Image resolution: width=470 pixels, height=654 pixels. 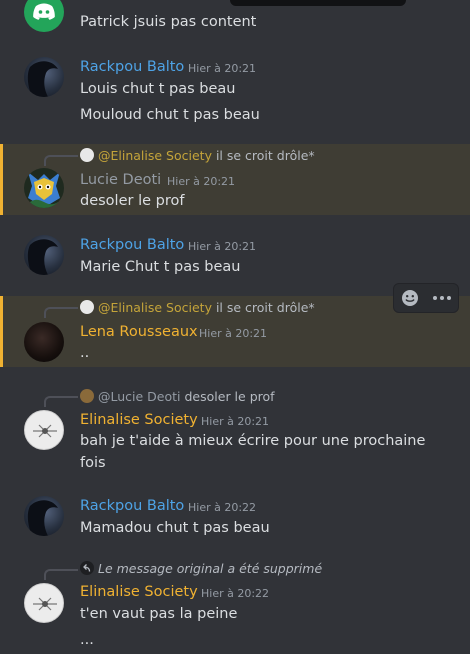 I want to click on message-text: Mamadou chut t pas beau, so click(x=175, y=528).